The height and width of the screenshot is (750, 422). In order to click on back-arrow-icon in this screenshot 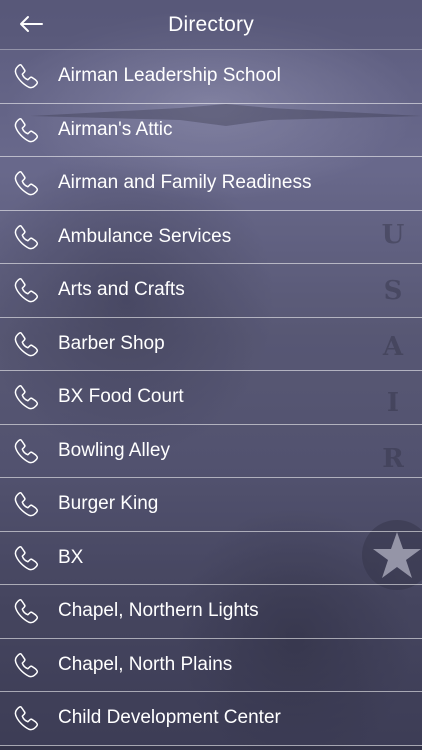, I will do `click(31, 24)`.